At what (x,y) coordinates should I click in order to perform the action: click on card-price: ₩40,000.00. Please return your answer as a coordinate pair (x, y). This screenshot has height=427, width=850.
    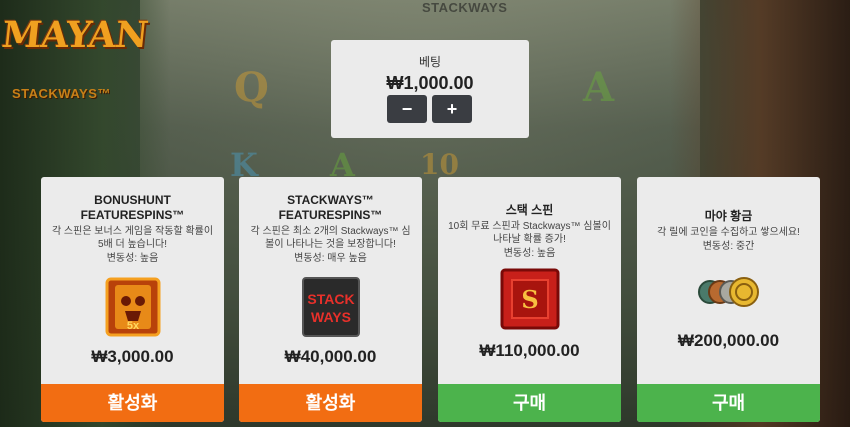
    Looking at the image, I should click on (330, 356).